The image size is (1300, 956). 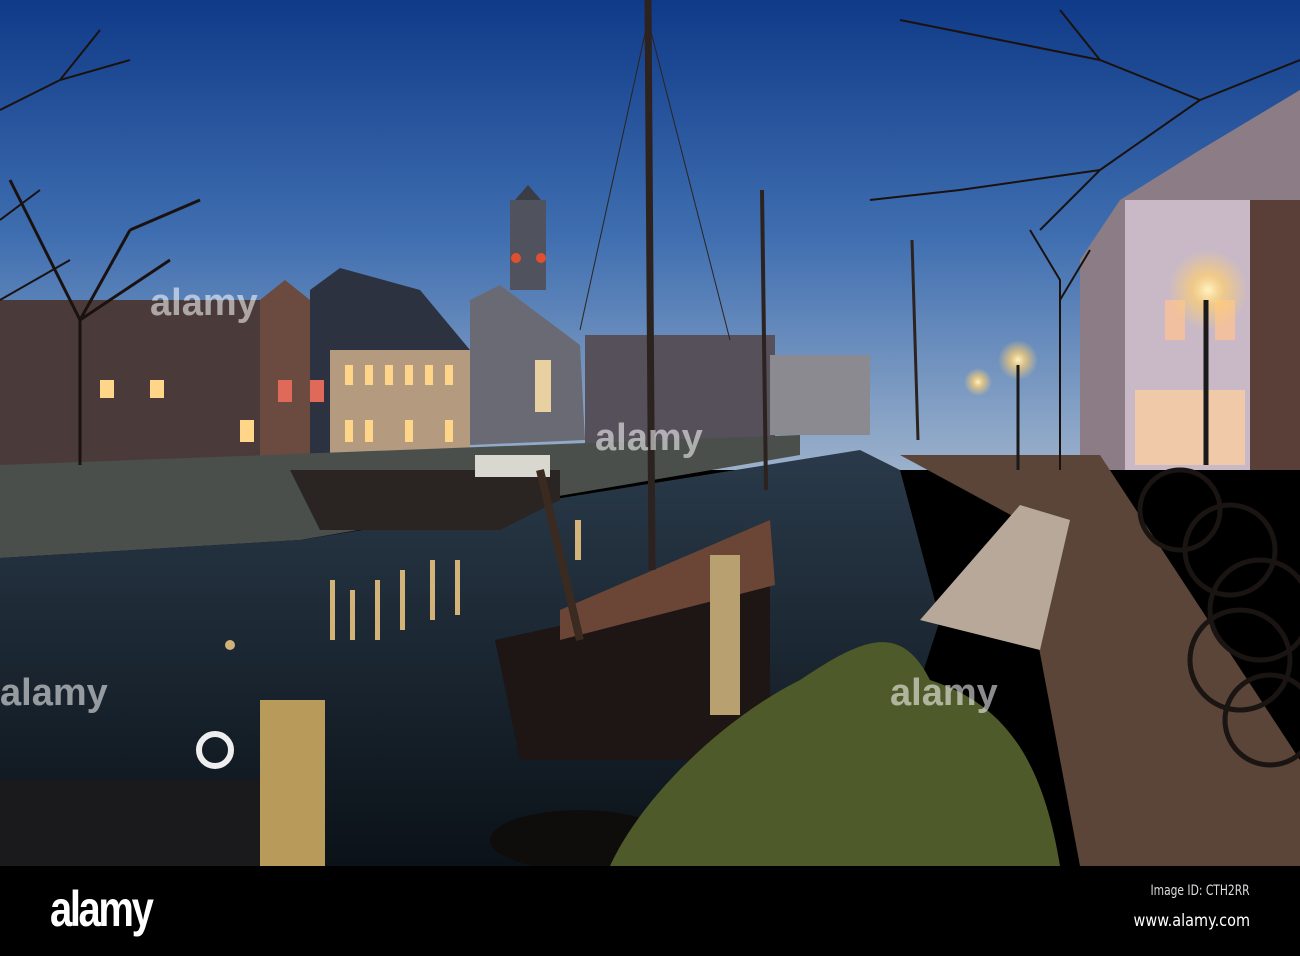 What do you see at coordinates (650, 911) in the screenshot?
I see `footer-bar: alamy Image ID: CTH2RR www.alamy.com` at bounding box center [650, 911].